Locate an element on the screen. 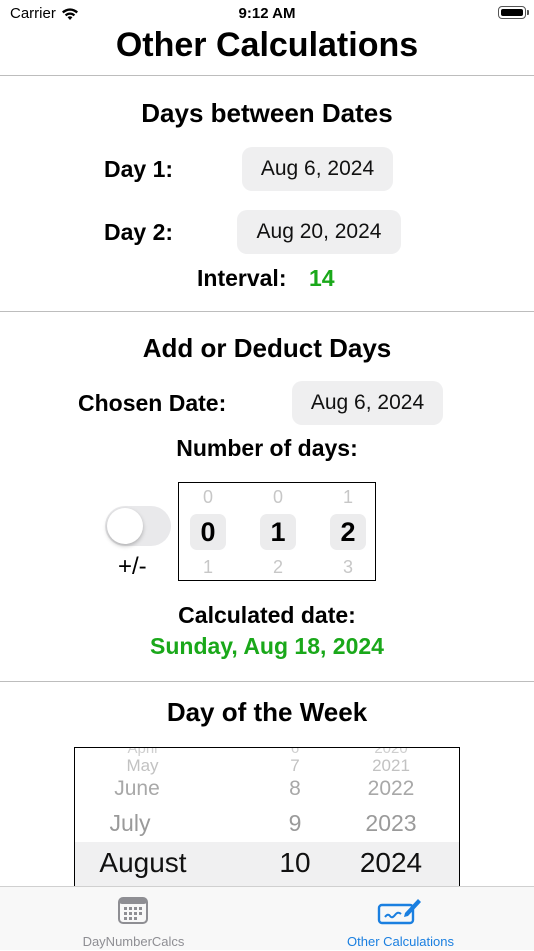 This screenshot has height=951, width=534. battery-icon is located at coordinates (513, 12).